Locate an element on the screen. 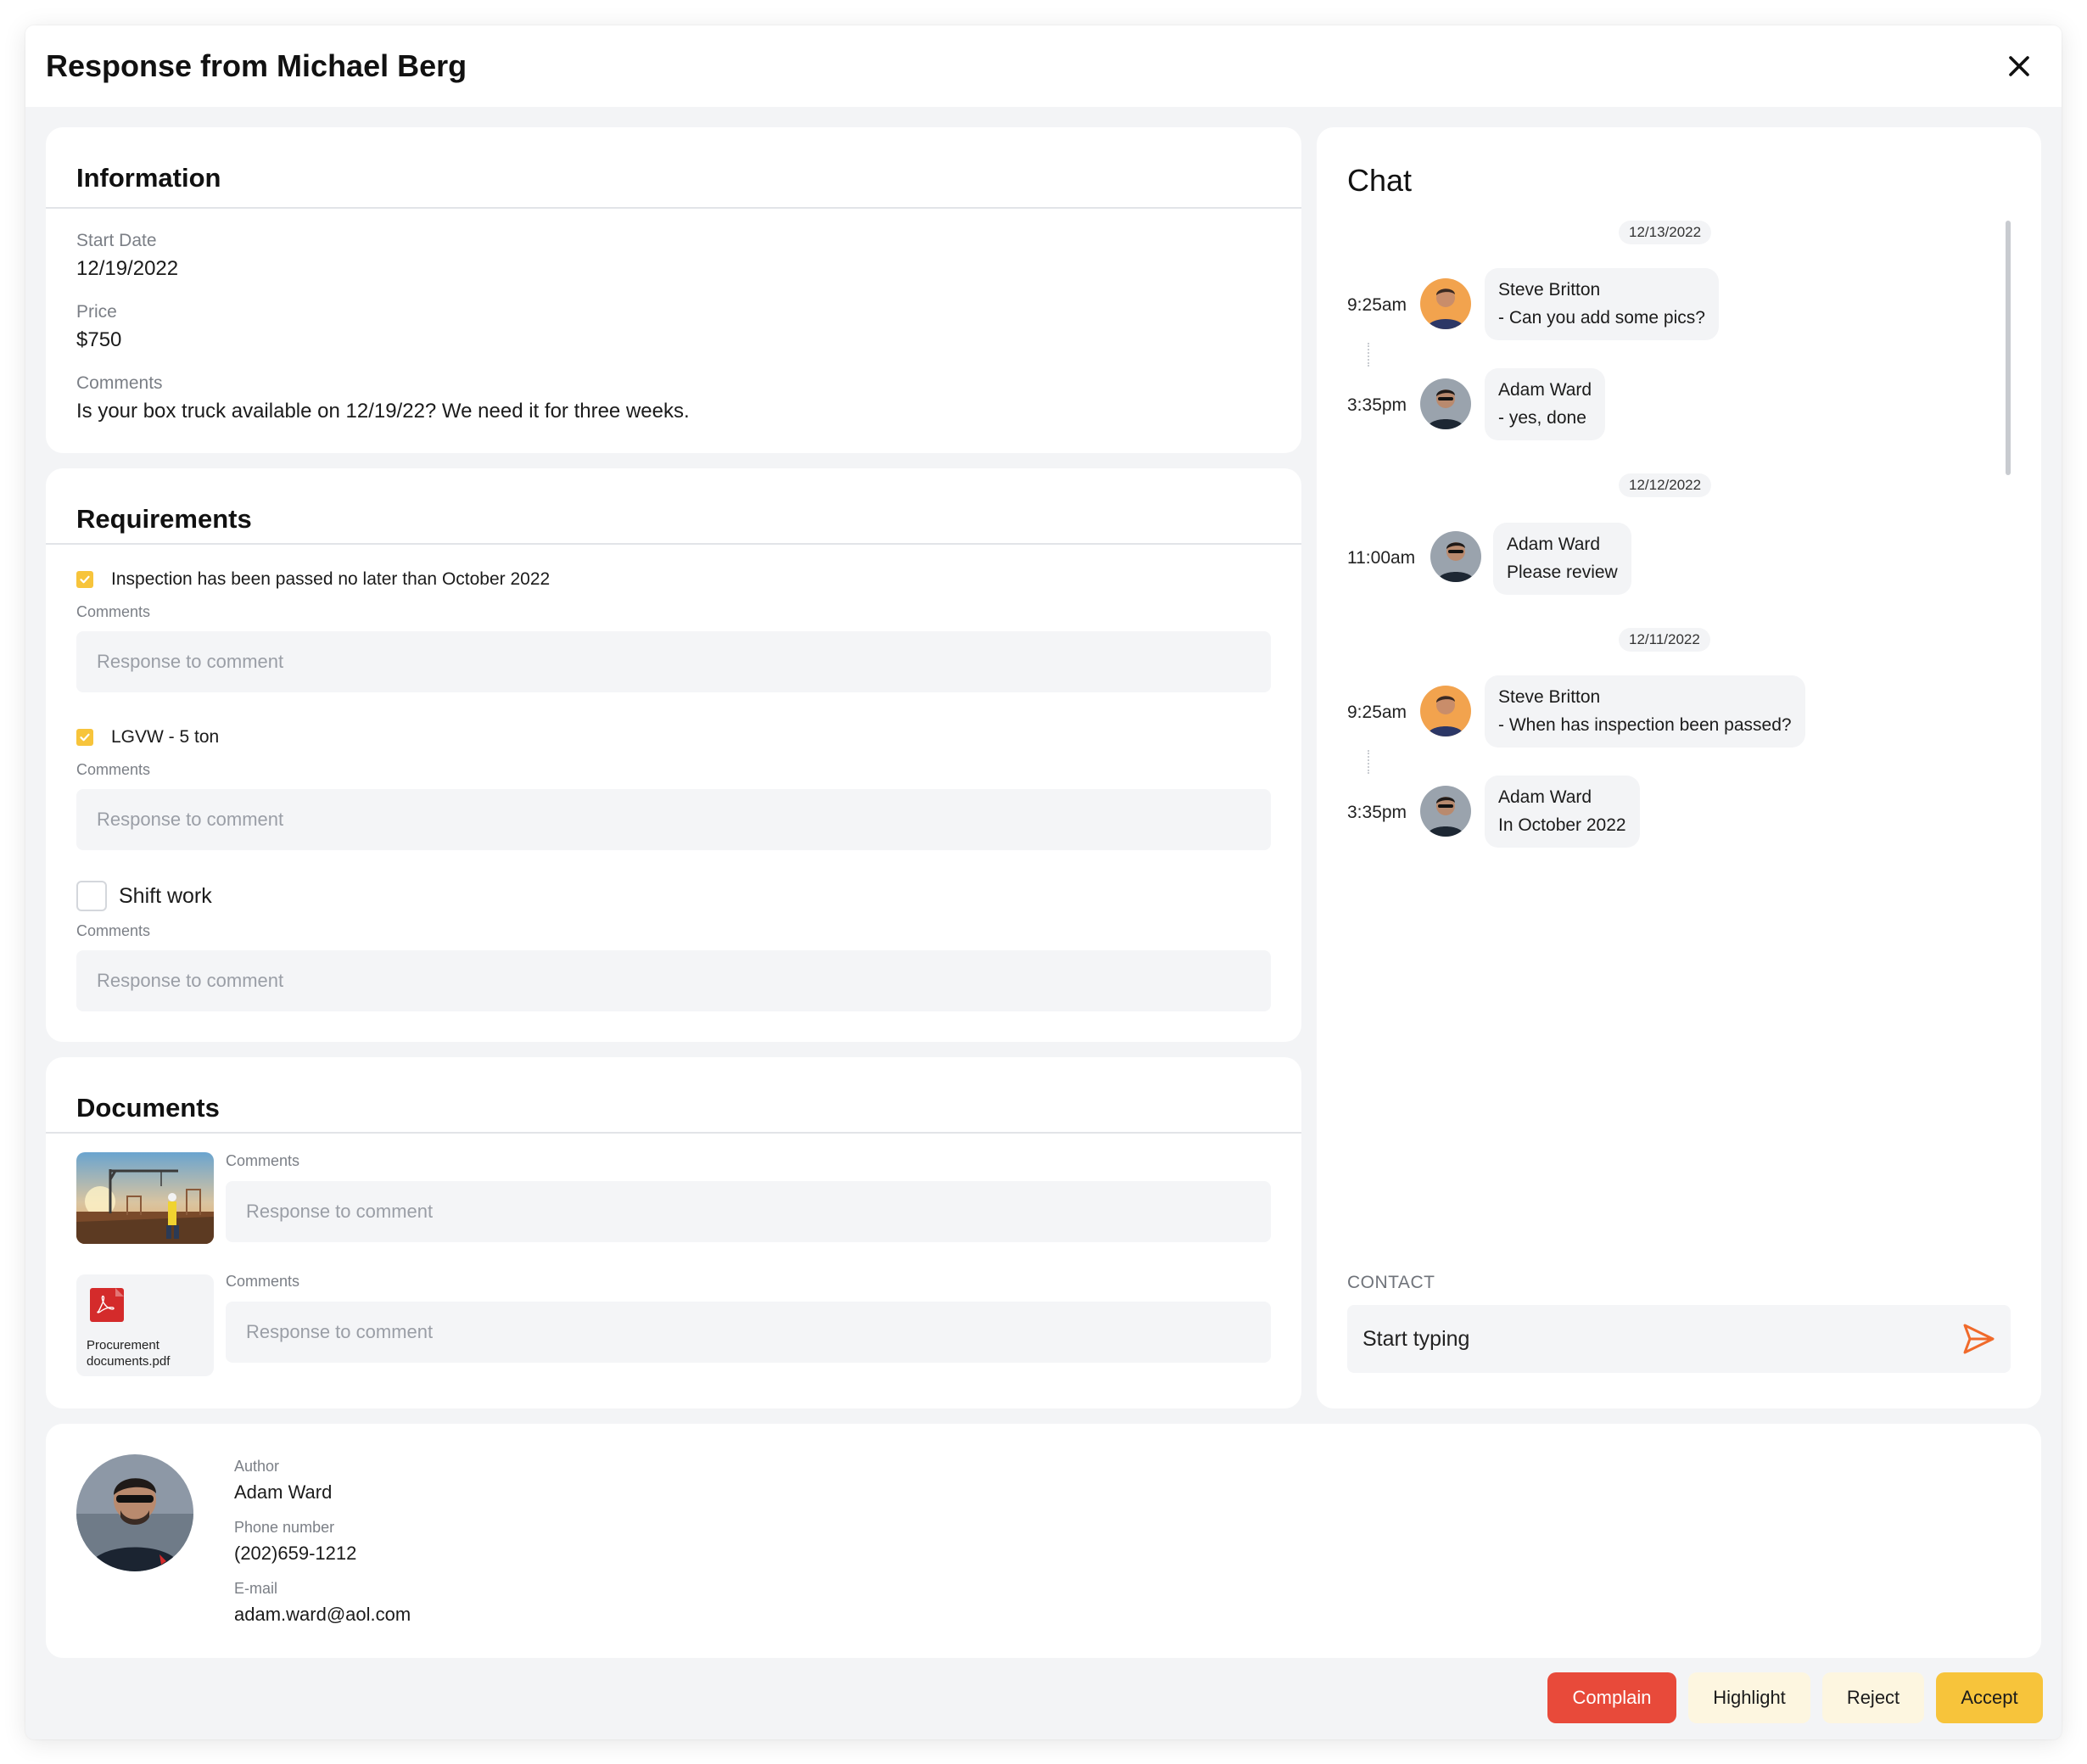 This screenshot has width=2087, height=1764. send-button is located at coordinates (1978, 1339).